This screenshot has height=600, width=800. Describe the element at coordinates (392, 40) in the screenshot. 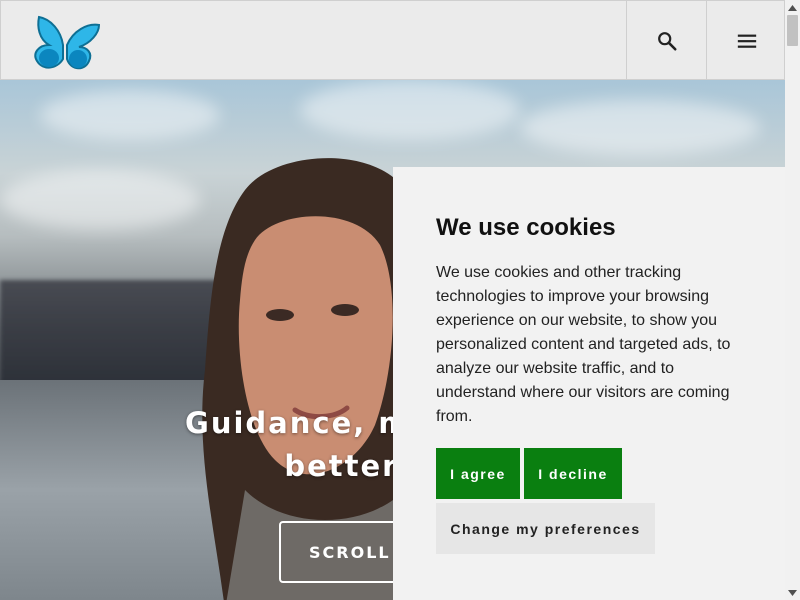

I see `site-header` at that location.